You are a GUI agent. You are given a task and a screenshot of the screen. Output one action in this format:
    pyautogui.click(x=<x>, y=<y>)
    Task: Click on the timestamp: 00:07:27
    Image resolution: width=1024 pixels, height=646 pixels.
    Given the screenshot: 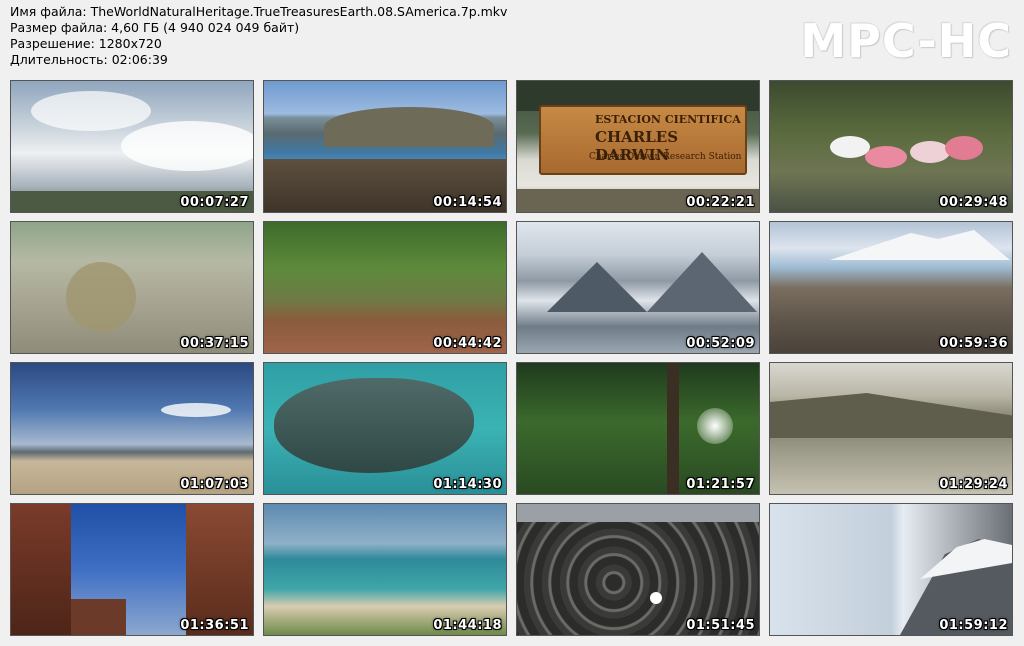 What is the action you would take?
    pyautogui.click(x=214, y=202)
    